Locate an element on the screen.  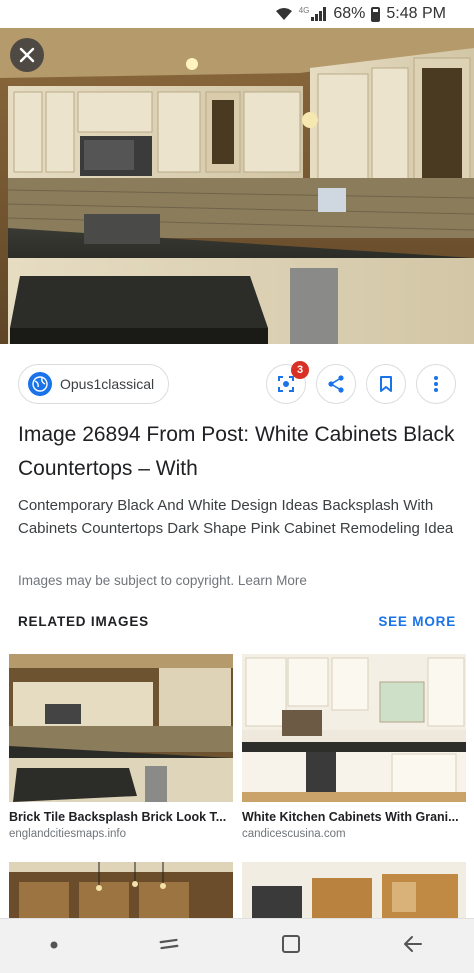
related-images-header: RELATED IMAGES SEE MORE is located at coordinates (237, 621).